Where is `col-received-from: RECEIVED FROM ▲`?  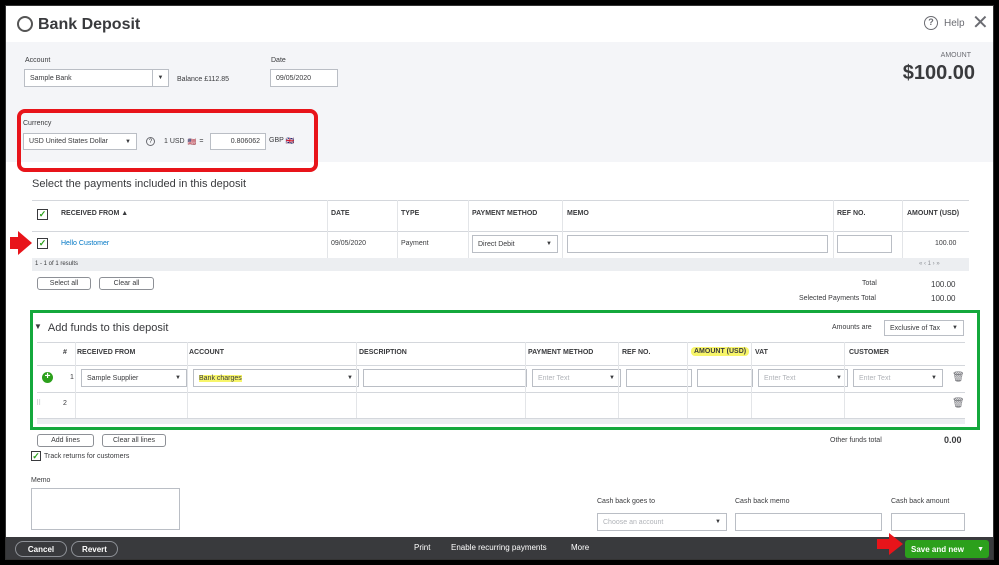 col-received-from: RECEIVED FROM ▲ is located at coordinates (94, 213).